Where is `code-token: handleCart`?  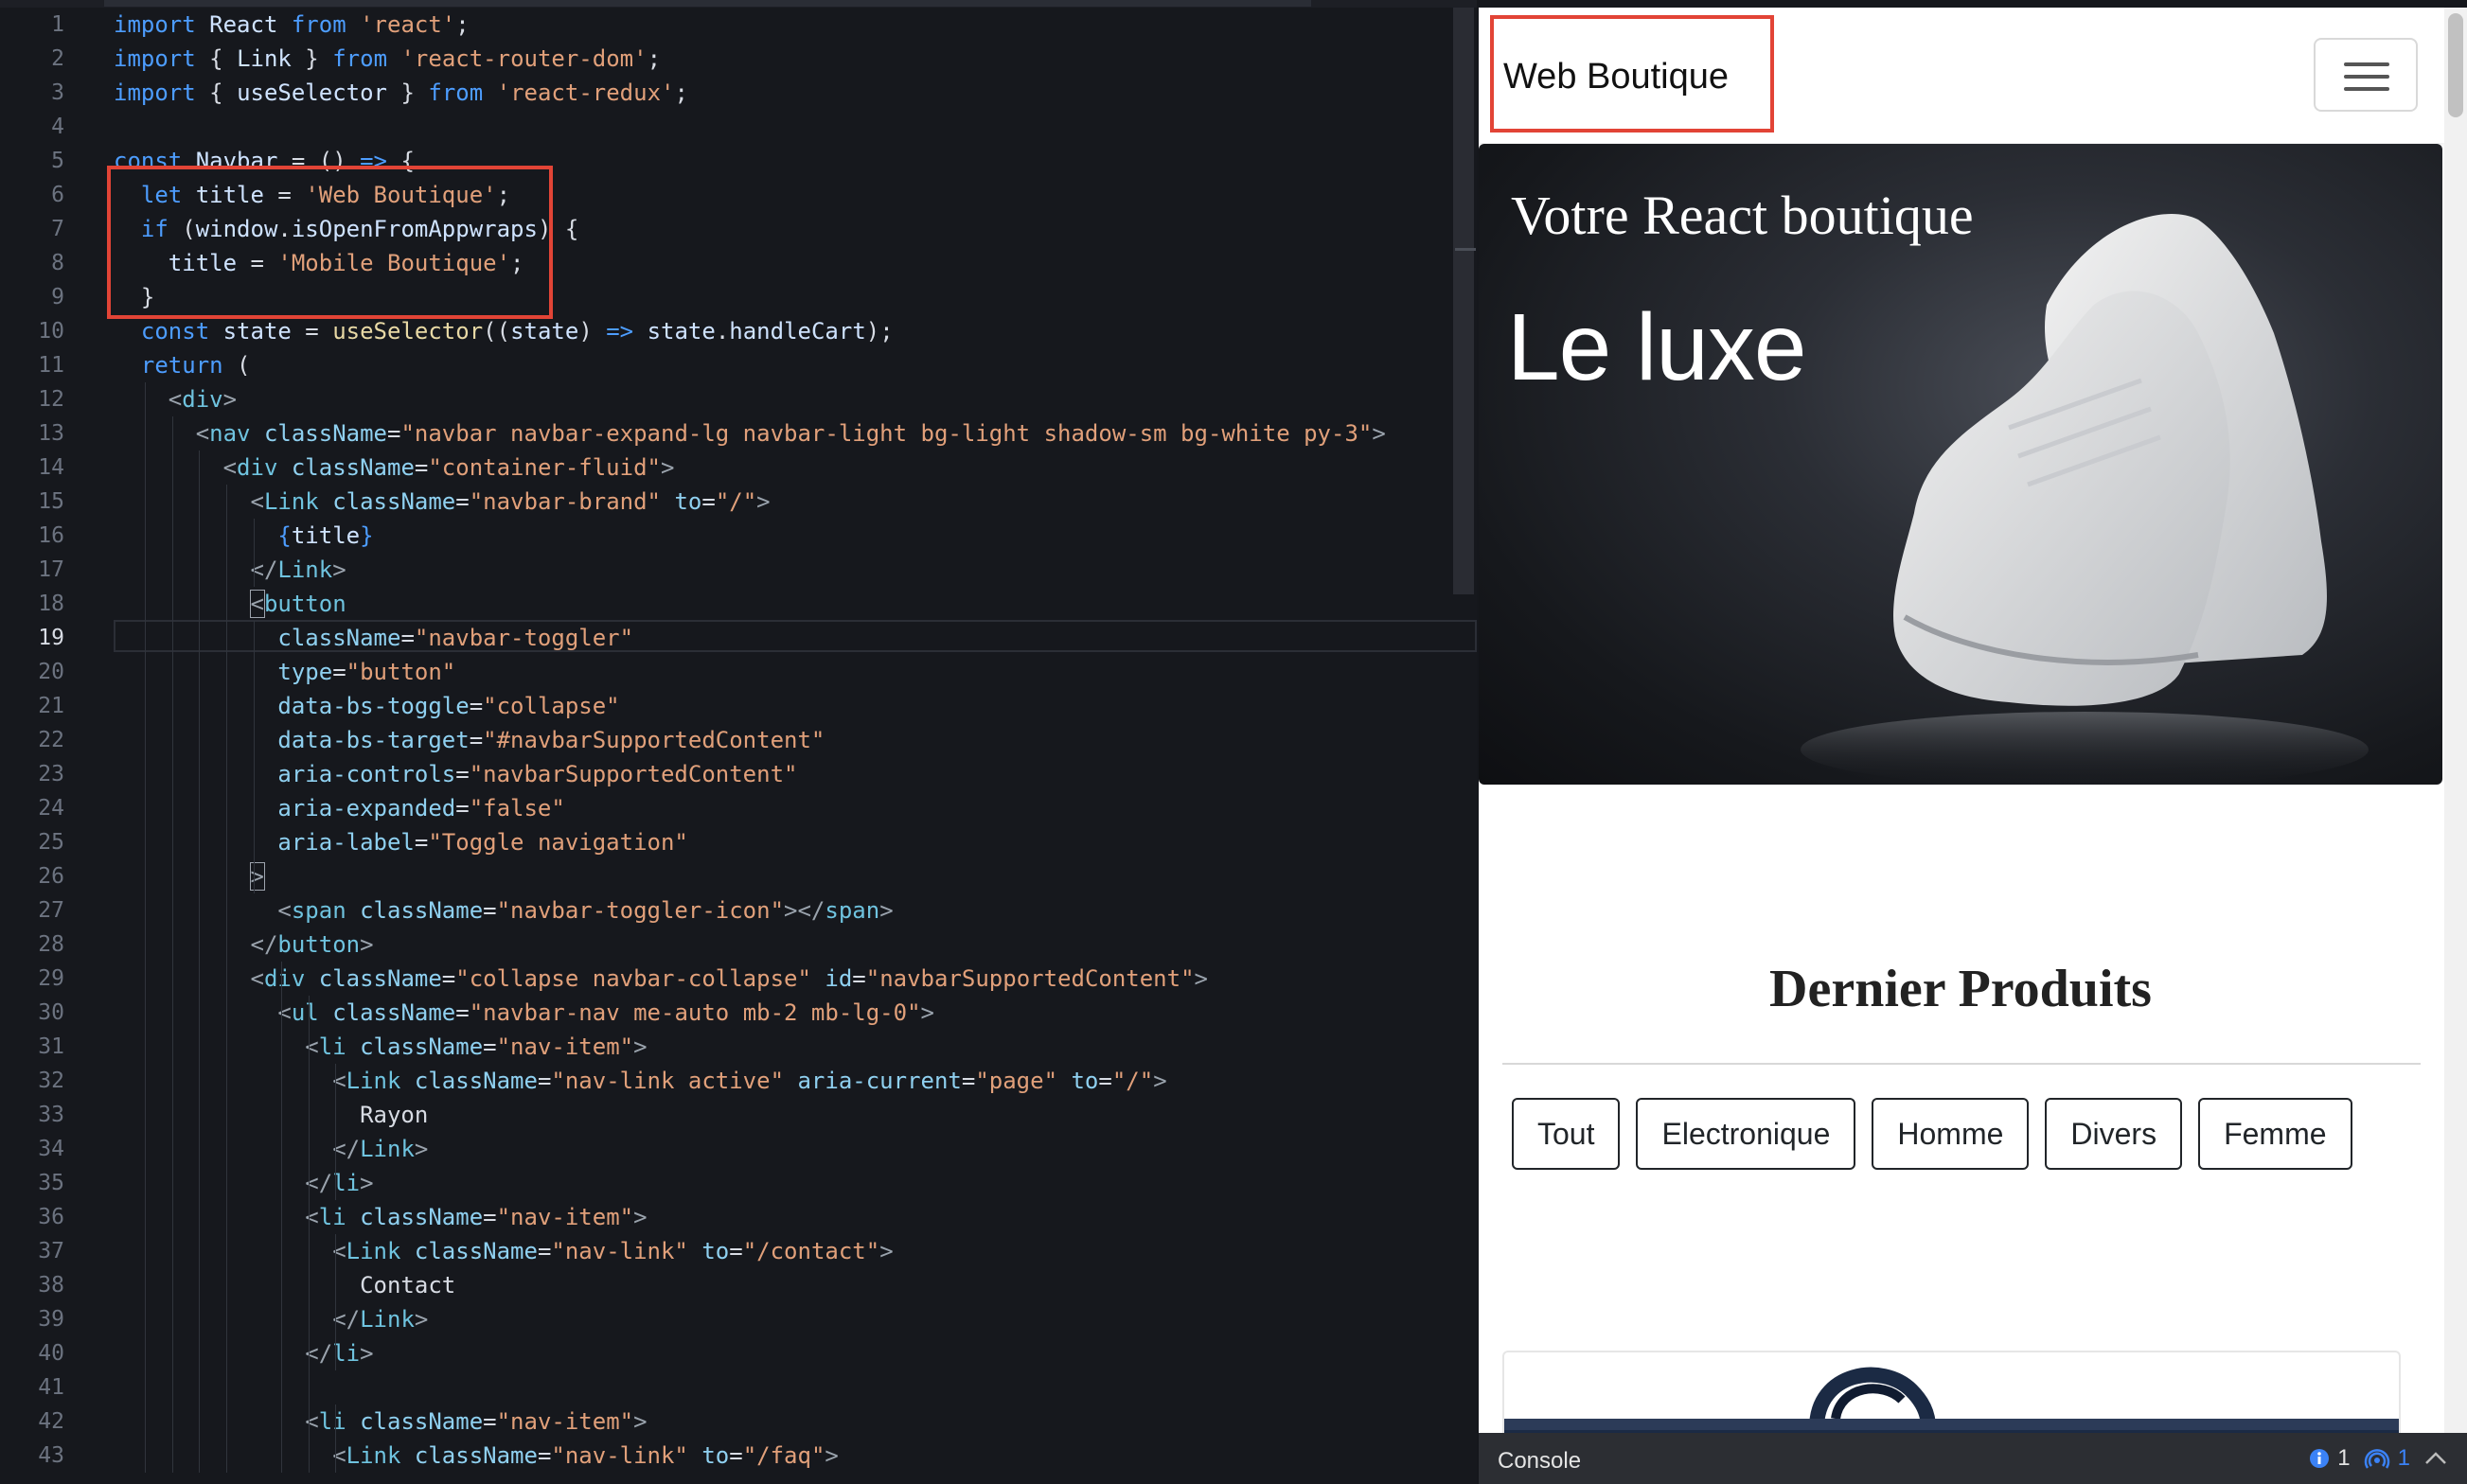 code-token: handleCart is located at coordinates (797, 331).